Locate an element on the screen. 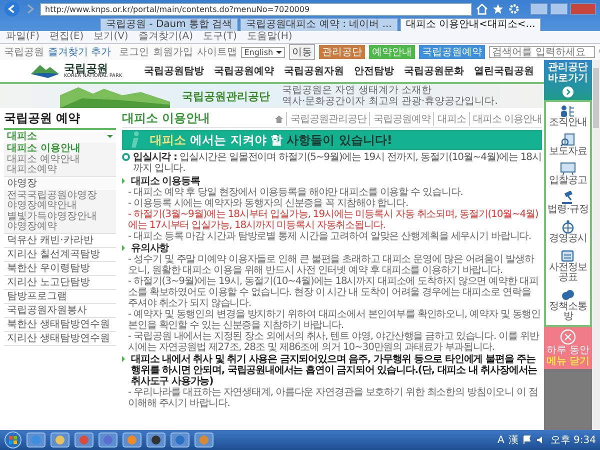  notice-text: 대피소 에서는 지켜야 할 사항들이 있습니다! is located at coordinates (271, 140).